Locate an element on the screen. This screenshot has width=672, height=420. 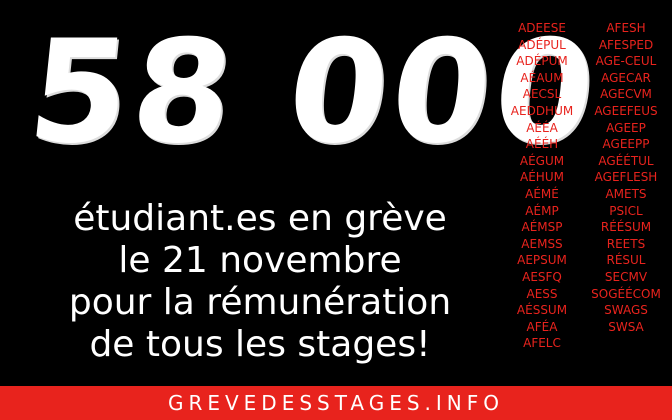
organization-name: ADÉPUM is located at coordinates (542, 61).